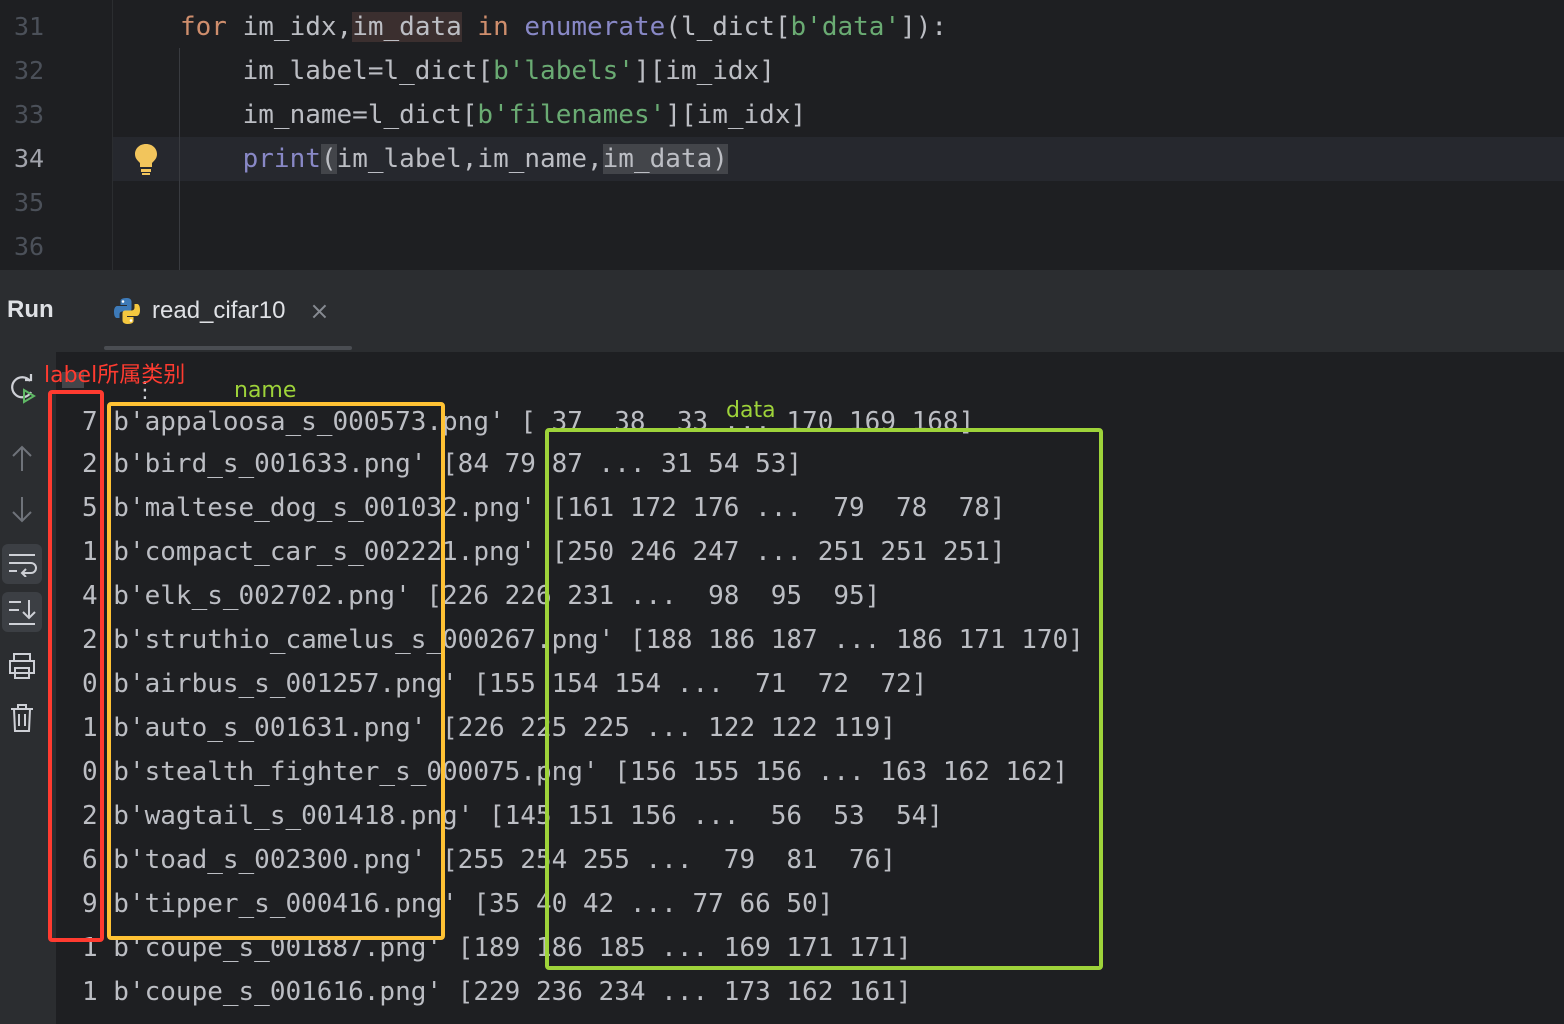 The width and height of the screenshot is (1564, 1024). I want to click on scroll-up-icon, so click(22, 458).